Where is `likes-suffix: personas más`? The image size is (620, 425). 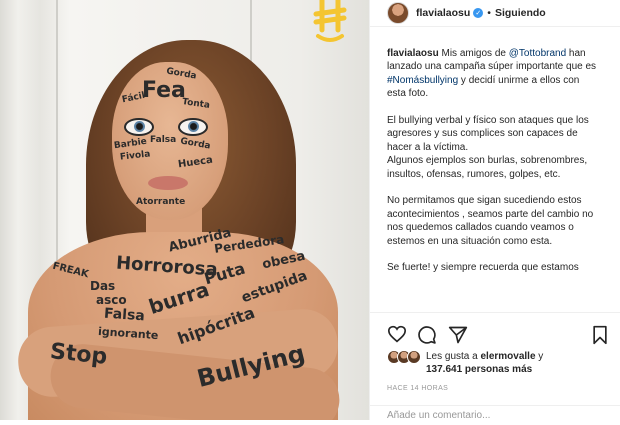
likes-suffix: personas más is located at coordinates (497, 369).